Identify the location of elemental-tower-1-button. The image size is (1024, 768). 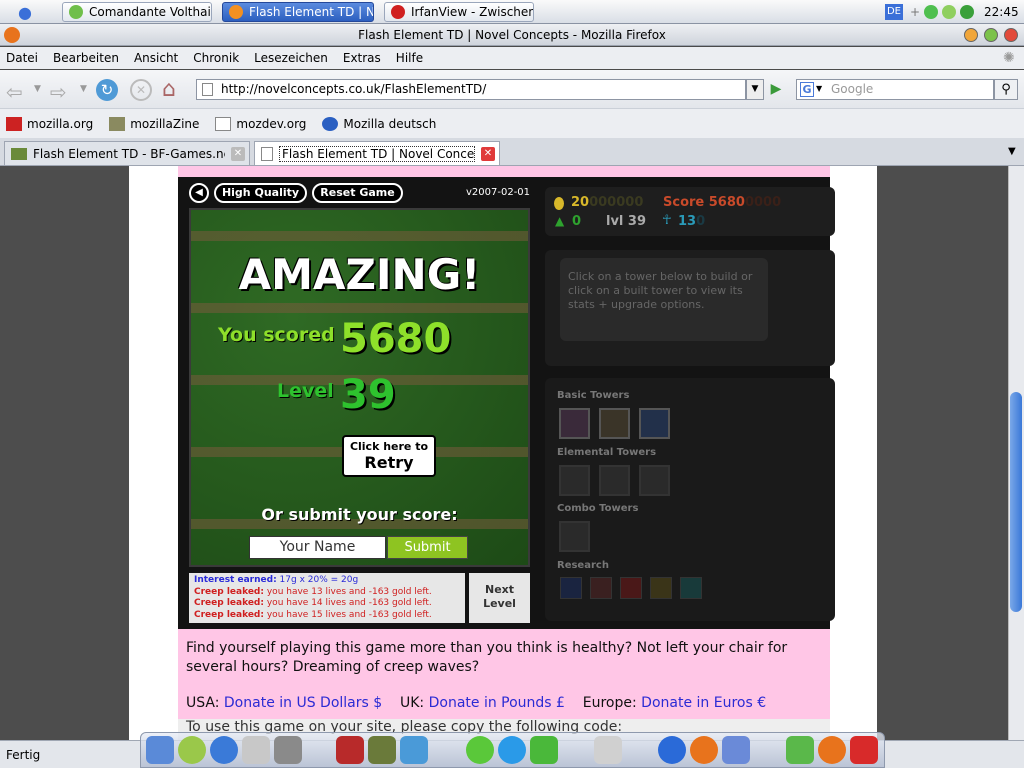
(574, 480).